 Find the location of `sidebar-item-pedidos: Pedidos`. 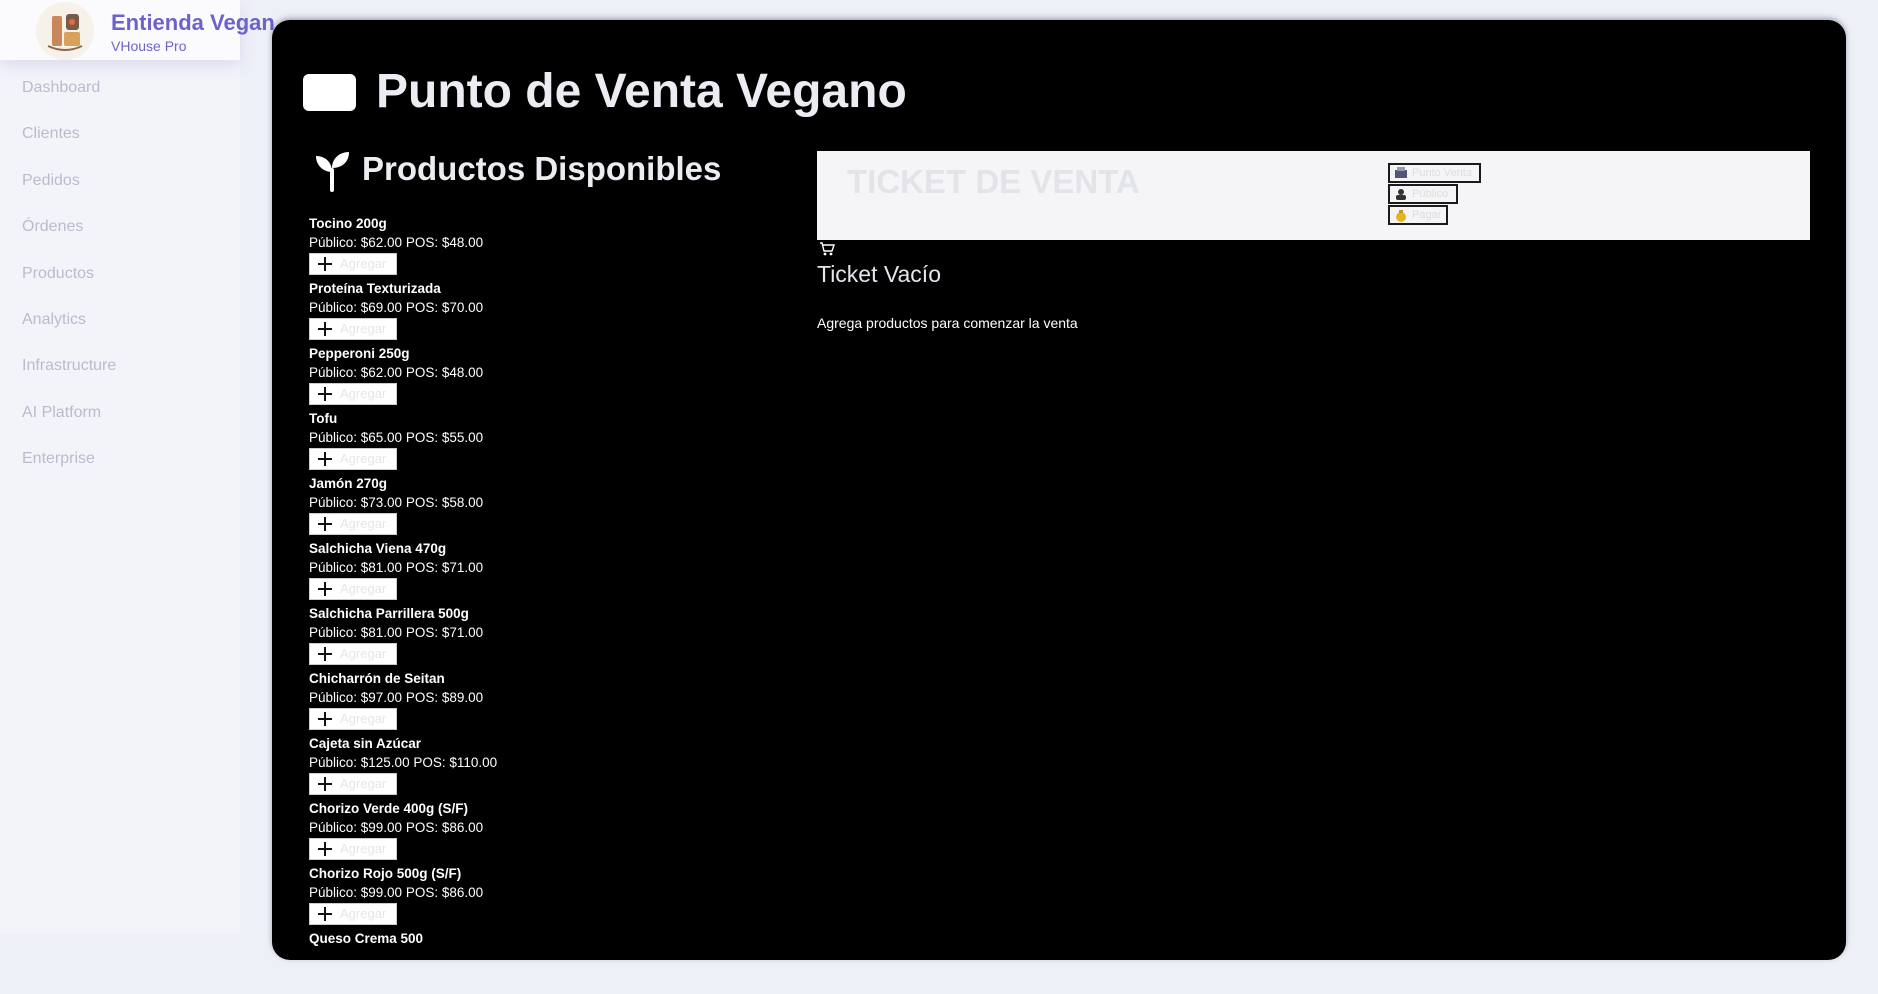

sidebar-item-pedidos: Pedidos is located at coordinates (69, 192).